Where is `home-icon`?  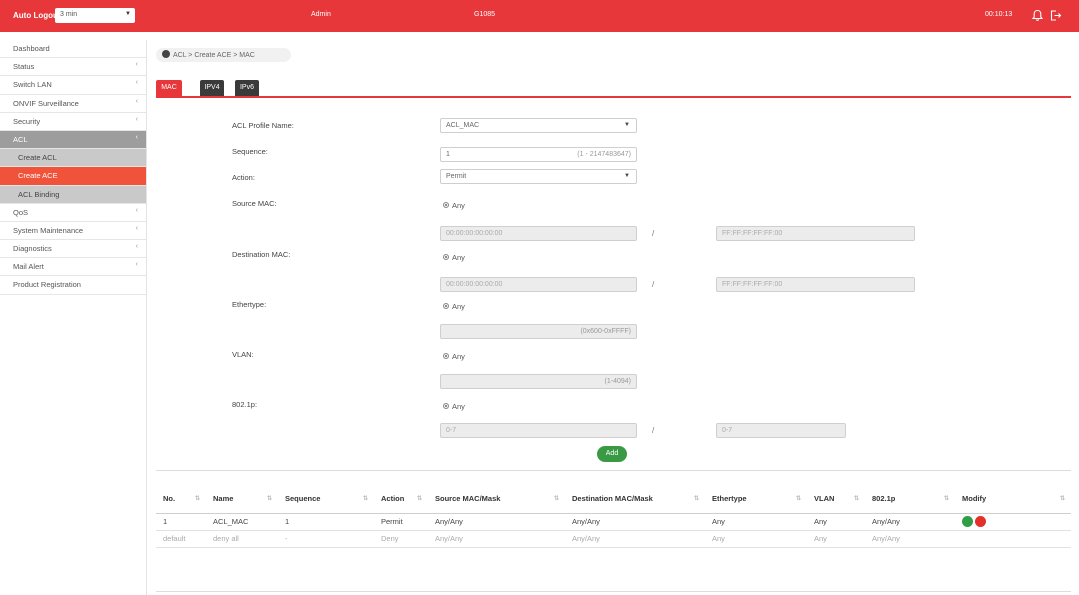 home-icon is located at coordinates (166, 54).